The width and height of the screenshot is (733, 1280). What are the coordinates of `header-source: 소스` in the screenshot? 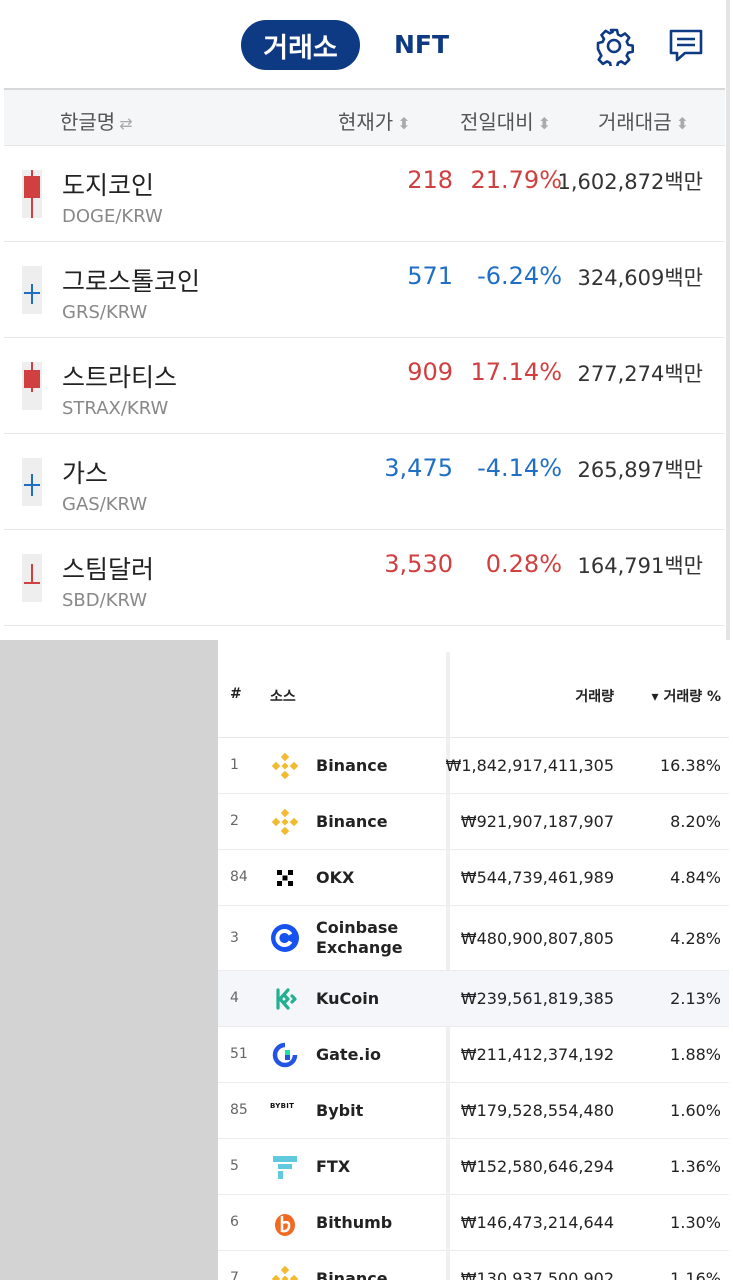 It's located at (283, 696).